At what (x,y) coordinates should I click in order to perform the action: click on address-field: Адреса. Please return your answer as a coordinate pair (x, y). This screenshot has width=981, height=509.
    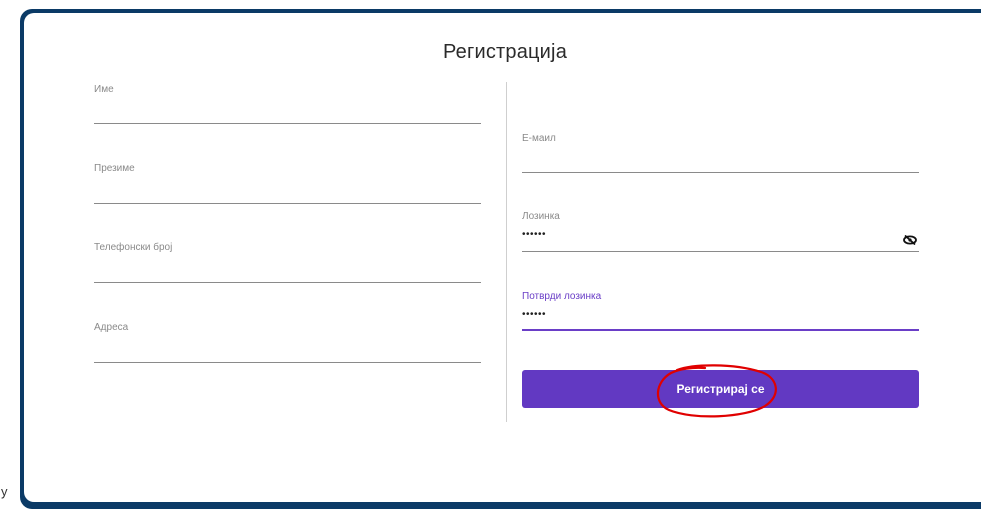
    Looking at the image, I should click on (287, 341).